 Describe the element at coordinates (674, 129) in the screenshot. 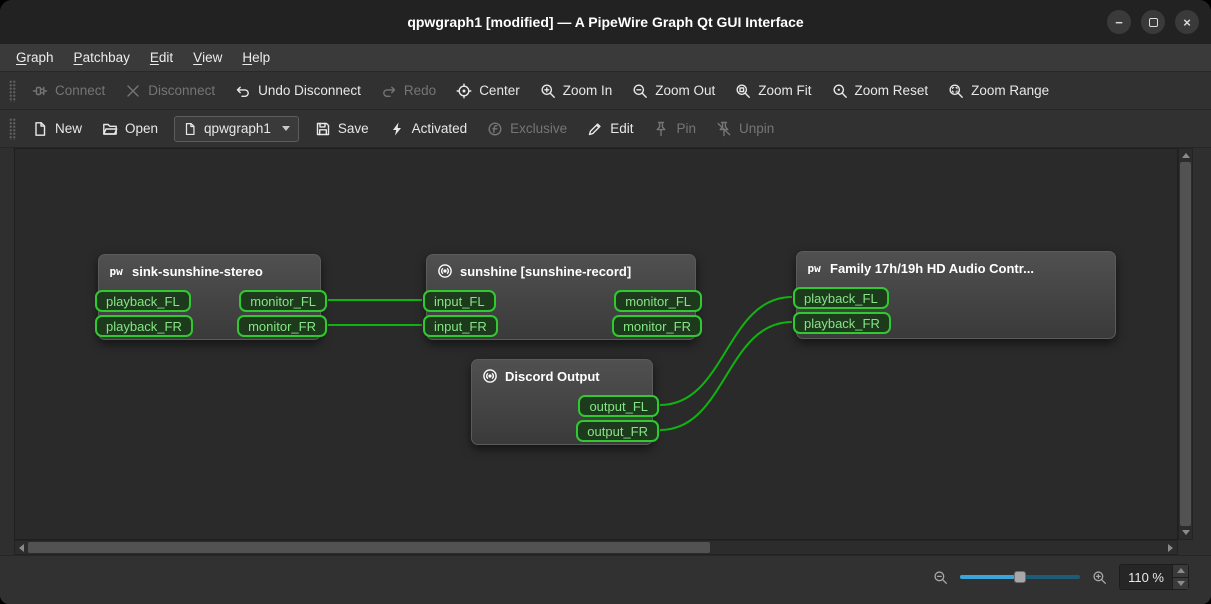

I see `toolbar-button-pin: Pin` at that location.